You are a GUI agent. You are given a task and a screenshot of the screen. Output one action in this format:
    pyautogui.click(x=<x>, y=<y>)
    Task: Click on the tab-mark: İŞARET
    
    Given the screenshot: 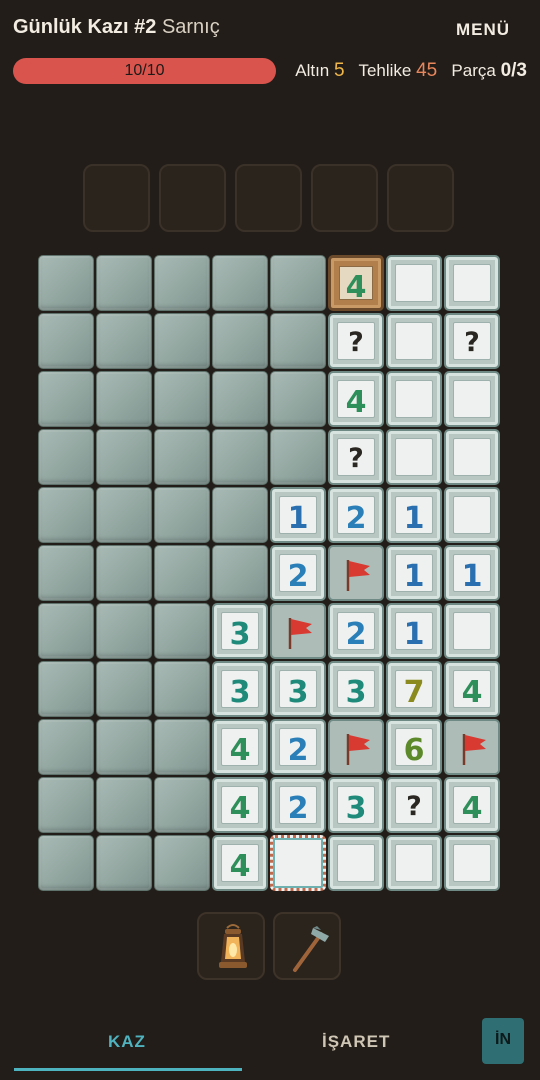 What is the action you would take?
    pyautogui.click(x=356, y=1042)
    